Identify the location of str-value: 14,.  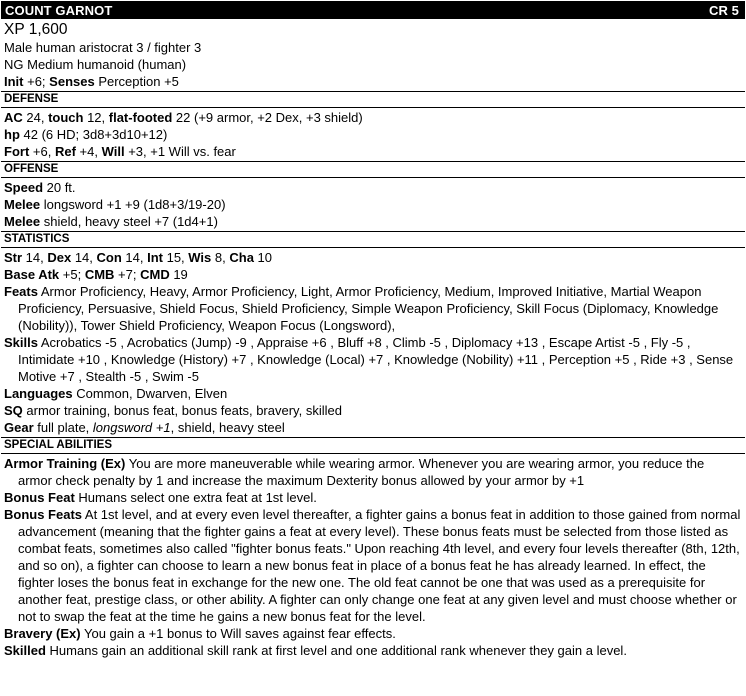
(35, 257).